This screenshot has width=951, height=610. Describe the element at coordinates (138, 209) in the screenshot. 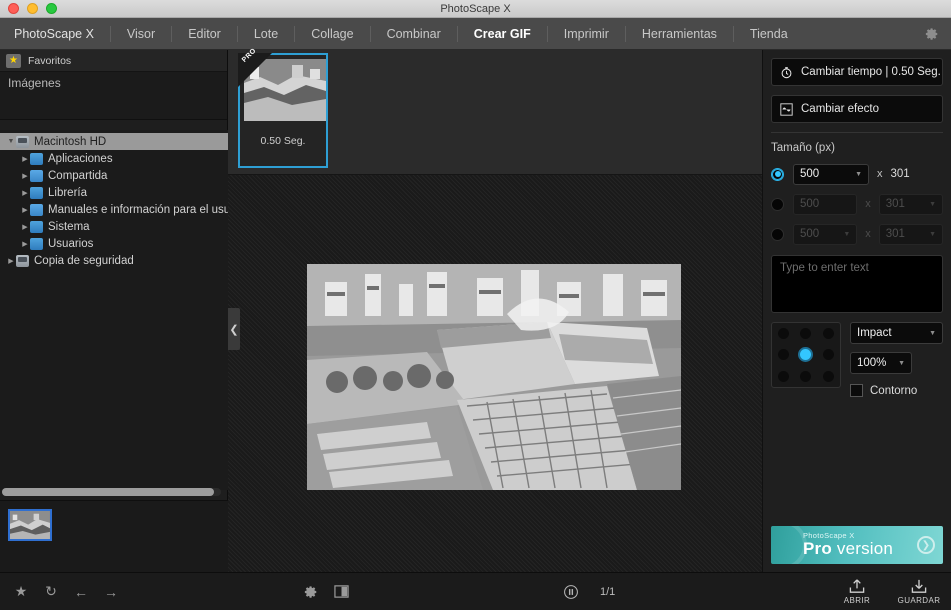

I see `tree-item-label: Manuales e información para el usuario` at that location.